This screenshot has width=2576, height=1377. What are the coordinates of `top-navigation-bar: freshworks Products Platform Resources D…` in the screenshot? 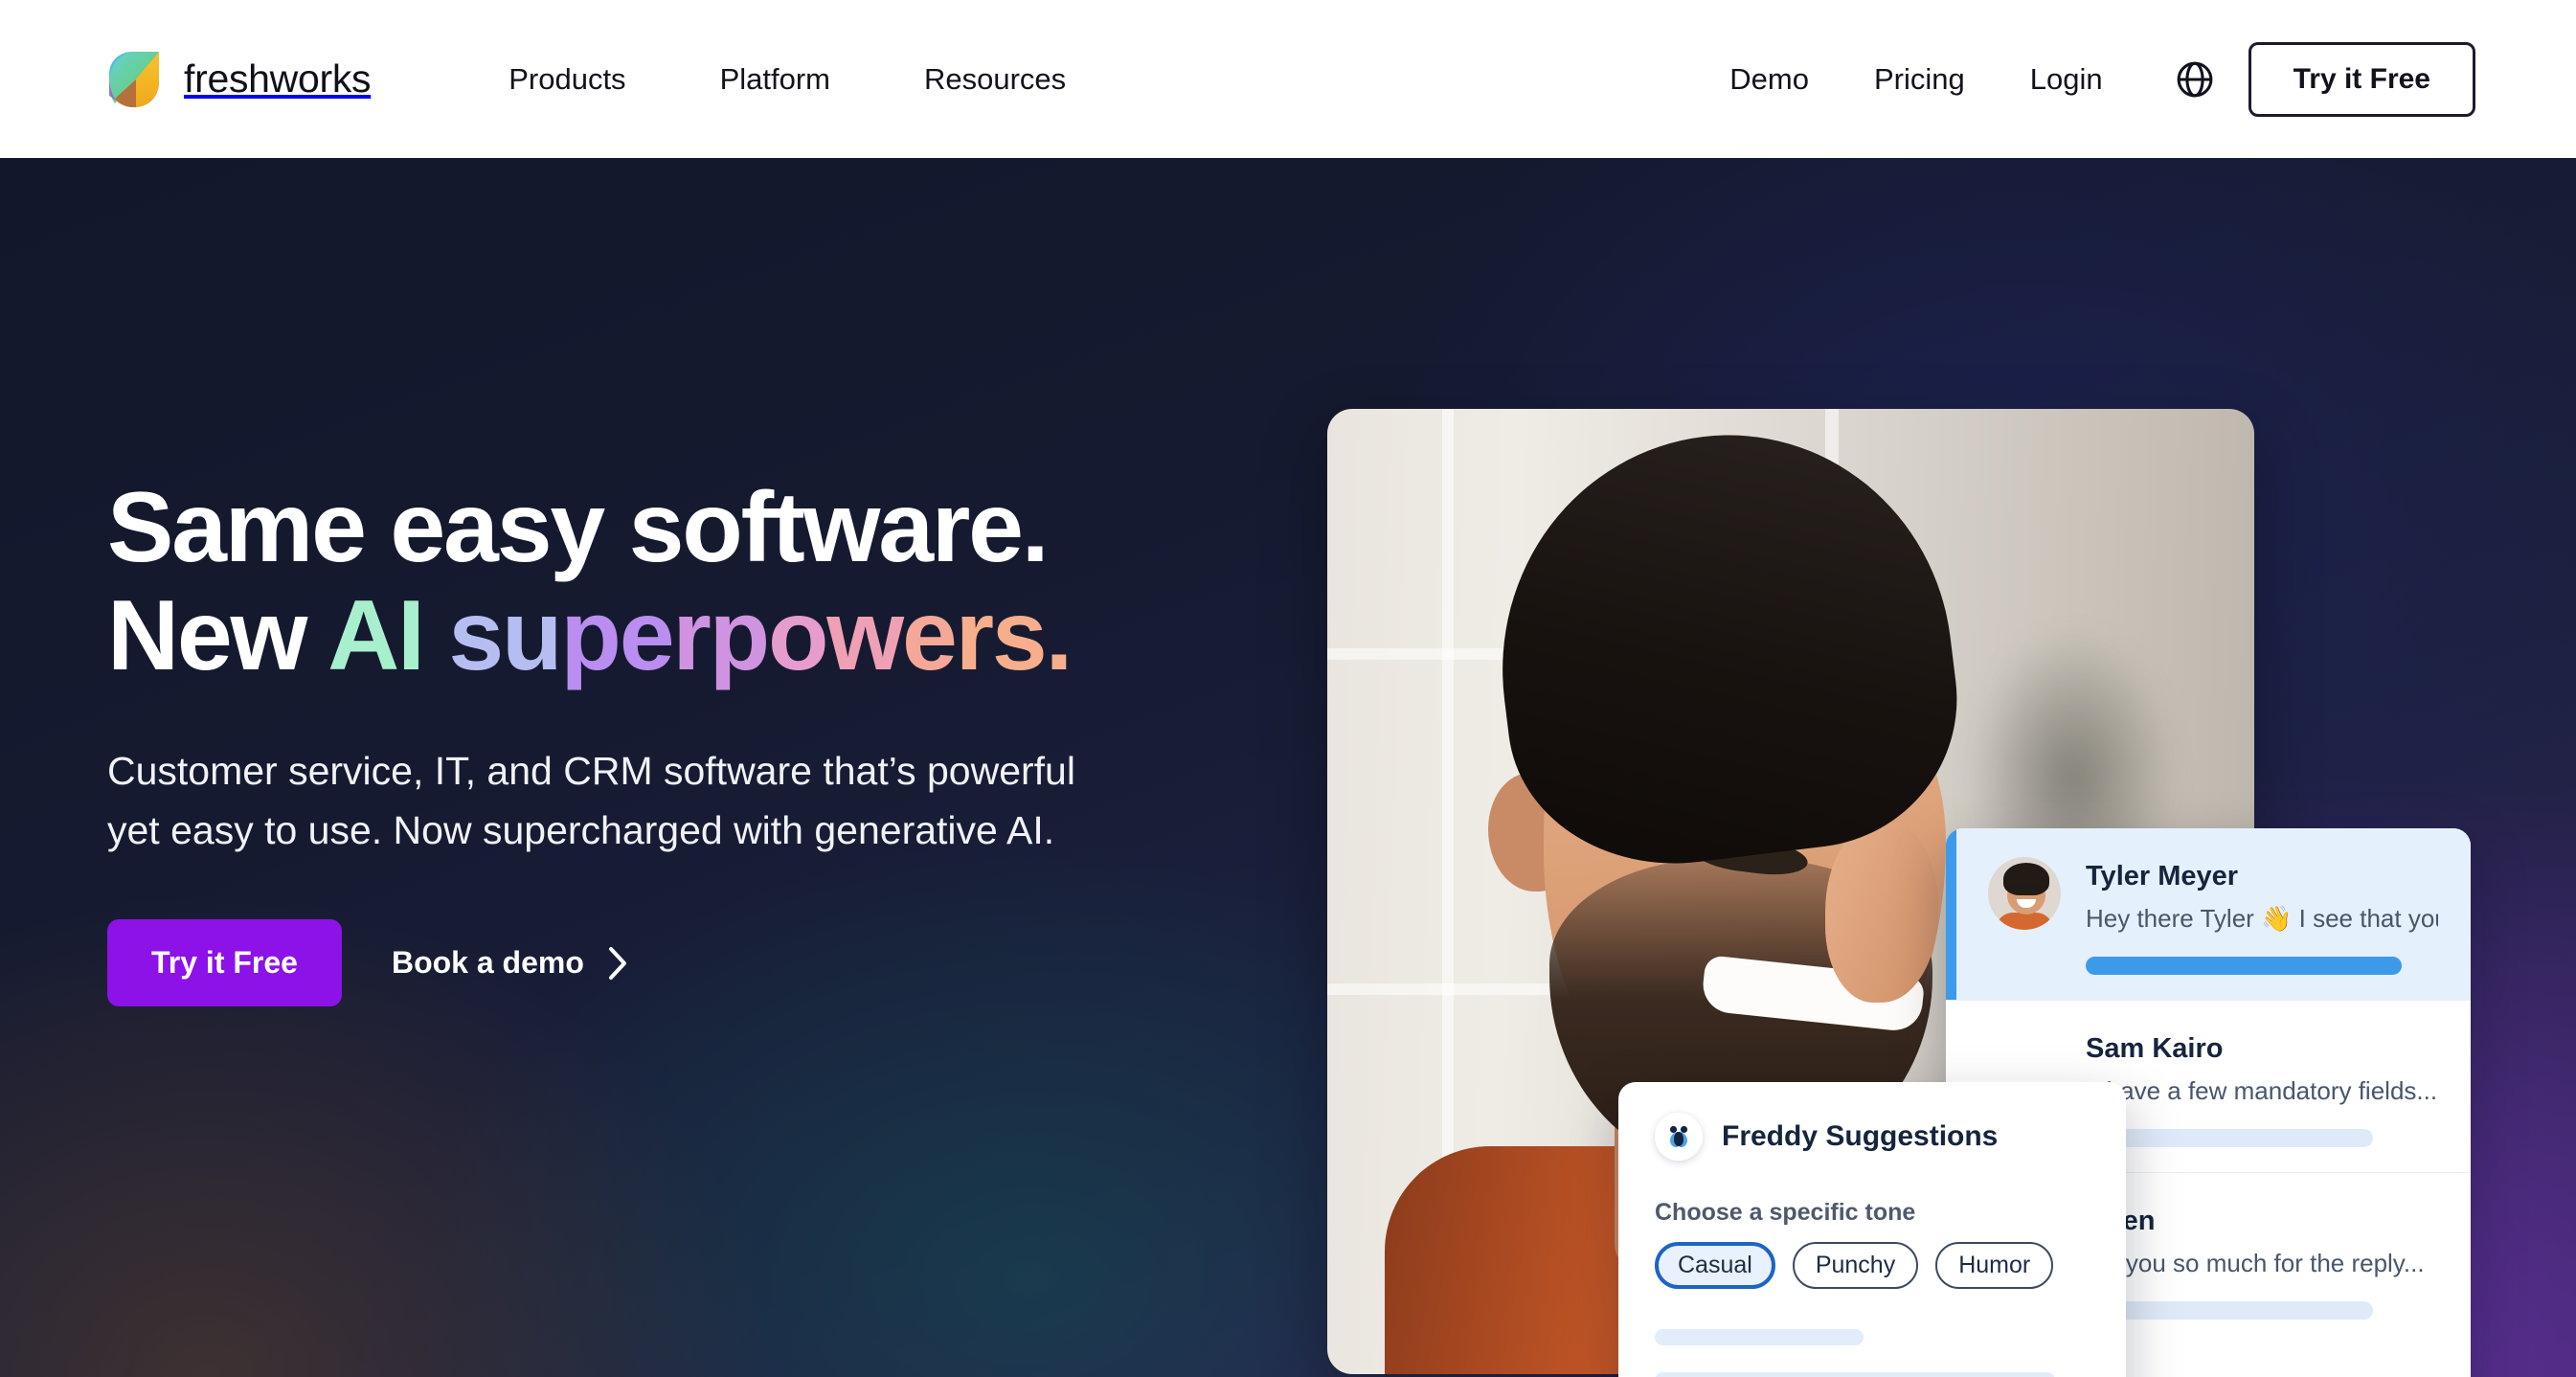 It's located at (1288, 79).